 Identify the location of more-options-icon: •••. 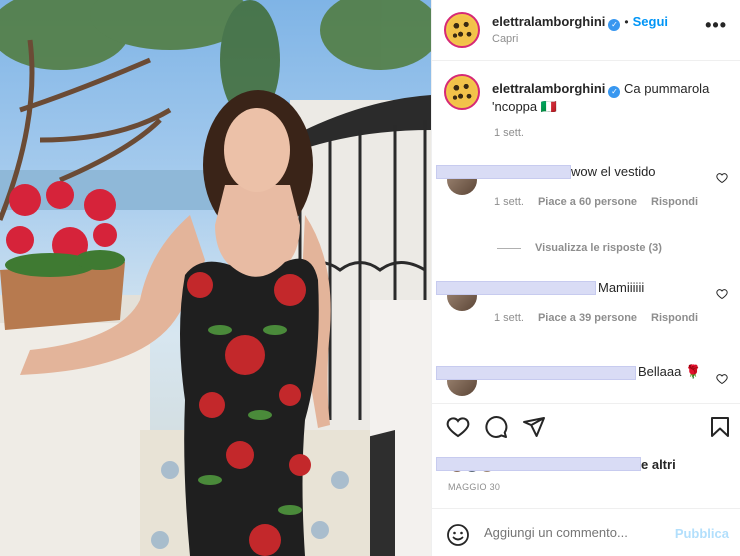
(716, 25).